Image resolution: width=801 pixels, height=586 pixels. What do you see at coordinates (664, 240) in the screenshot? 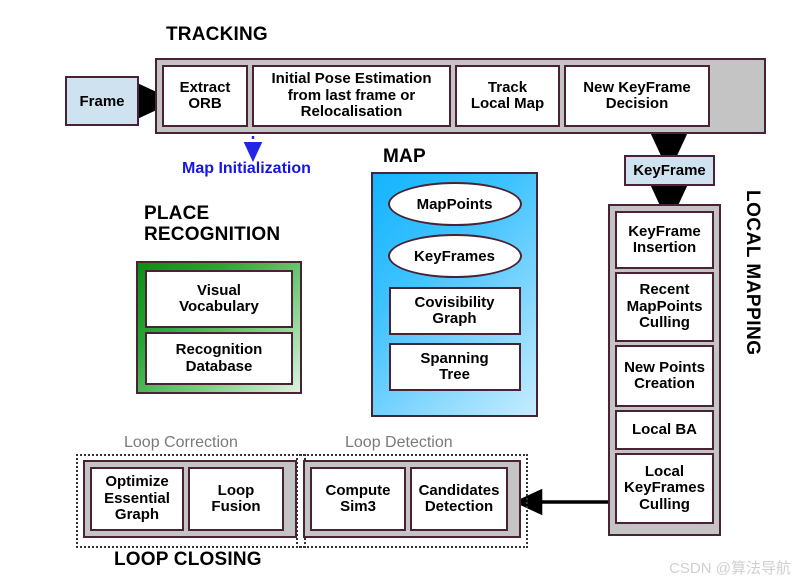
I see `local-mapping-step-keyframe-insertion: KeyFrame Insertion` at bounding box center [664, 240].